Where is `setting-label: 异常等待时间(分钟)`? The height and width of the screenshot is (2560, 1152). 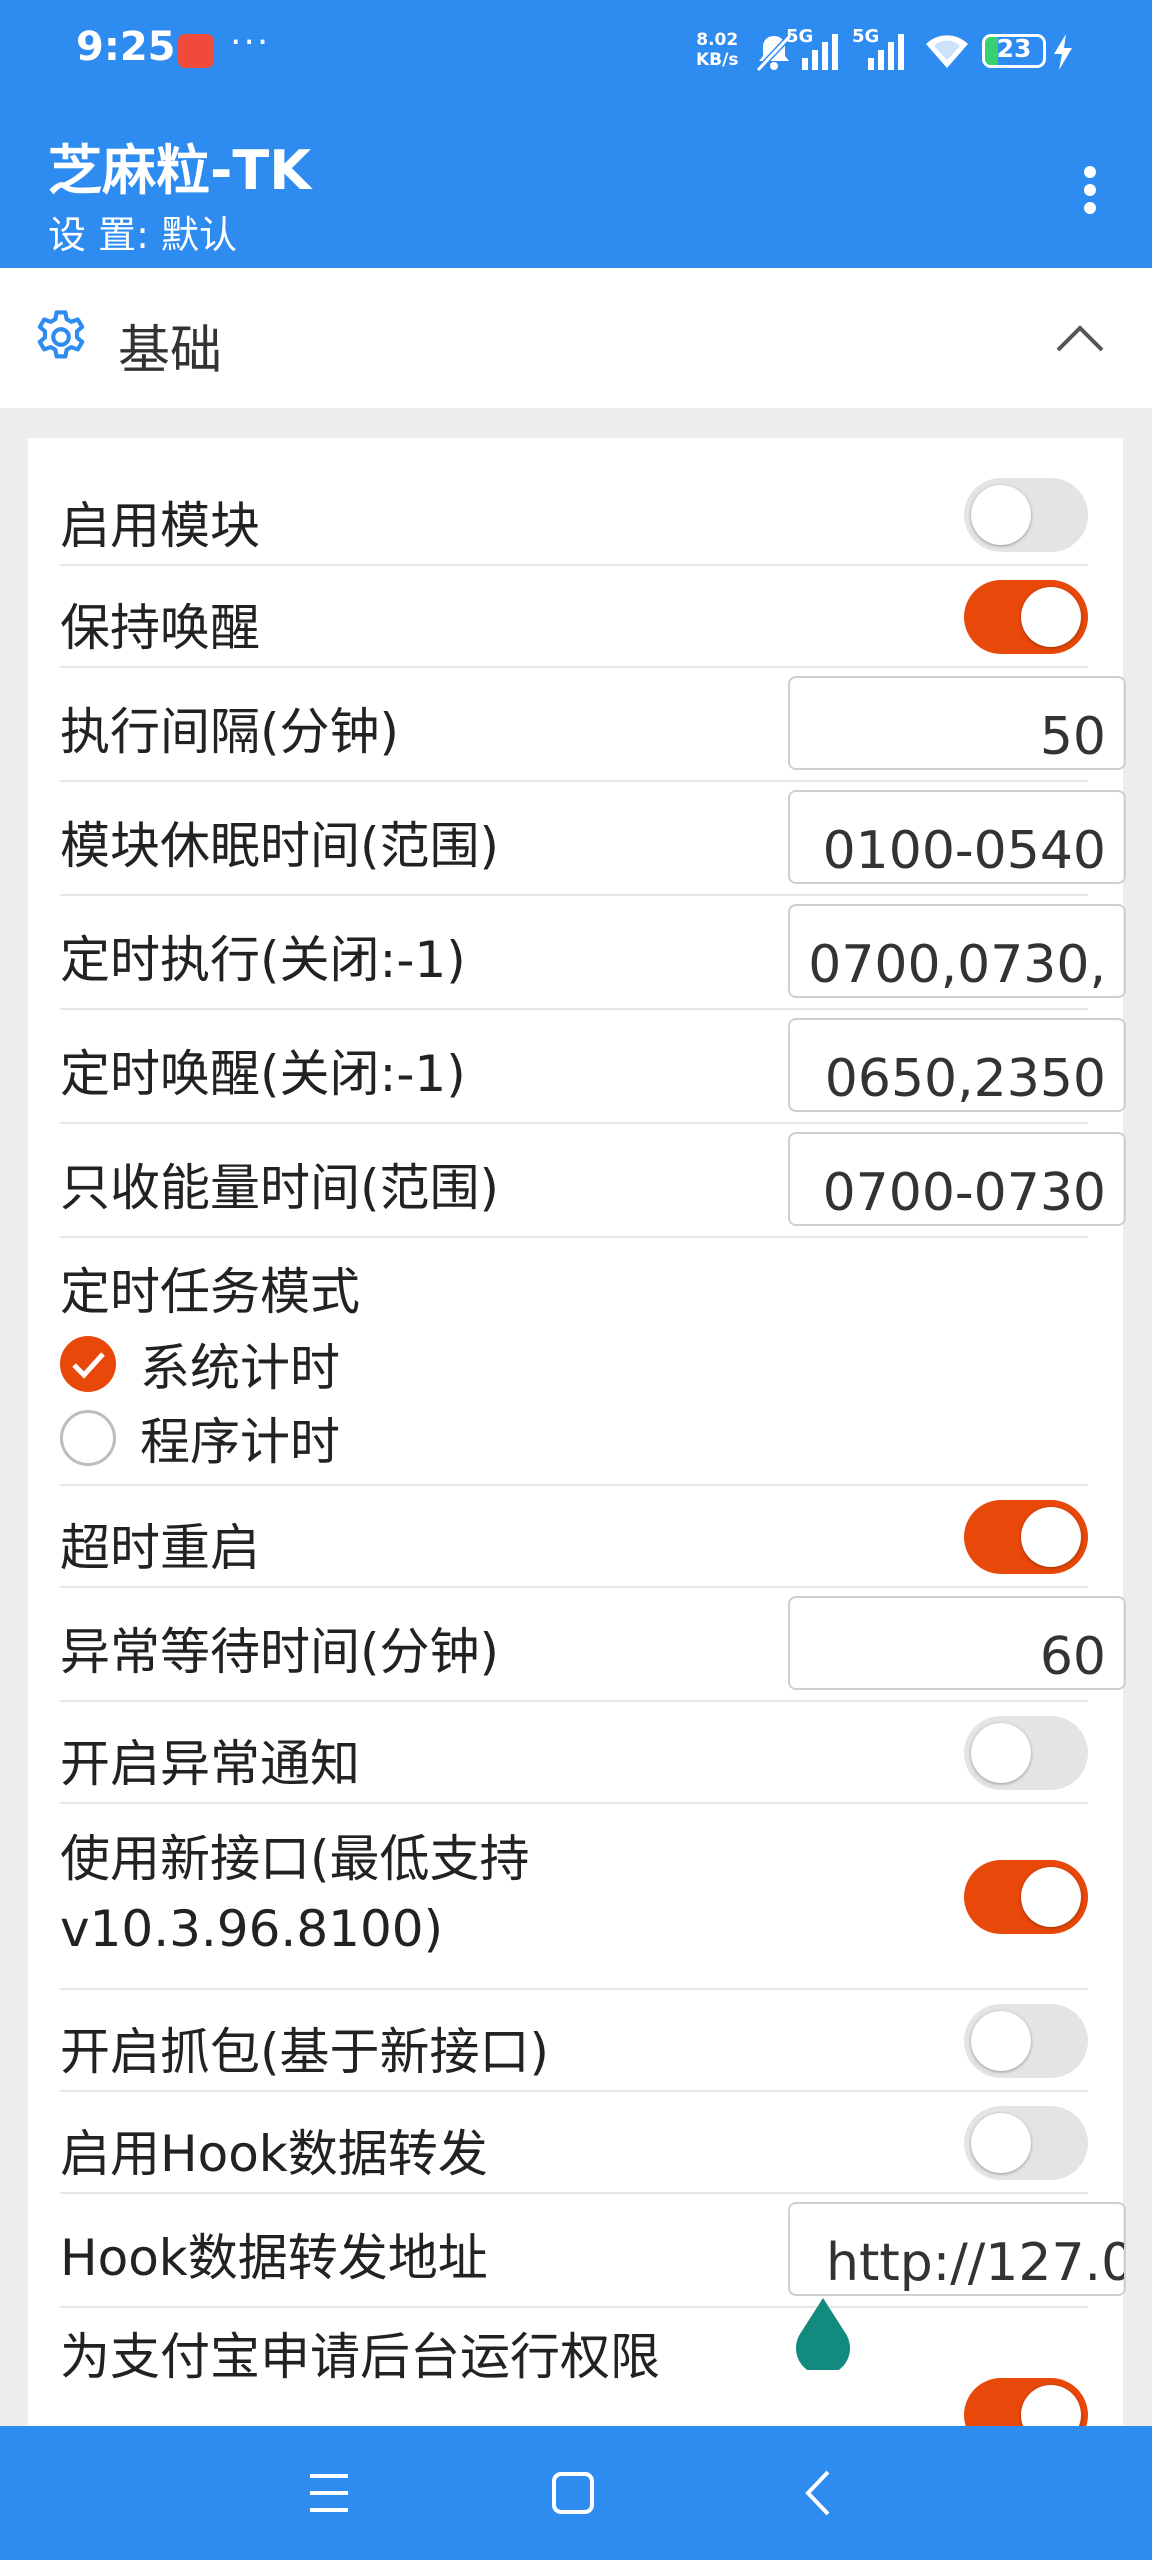 setting-label: 异常等待时间(分钟) is located at coordinates (280, 1652).